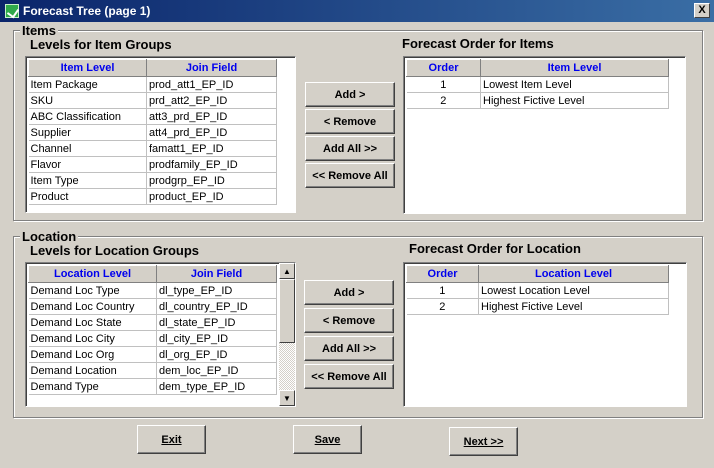 This screenshot has width=714, height=468. Describe the element at coordinates (39, 30) in the screenshot. I see `items-group-label: Items` at that location.